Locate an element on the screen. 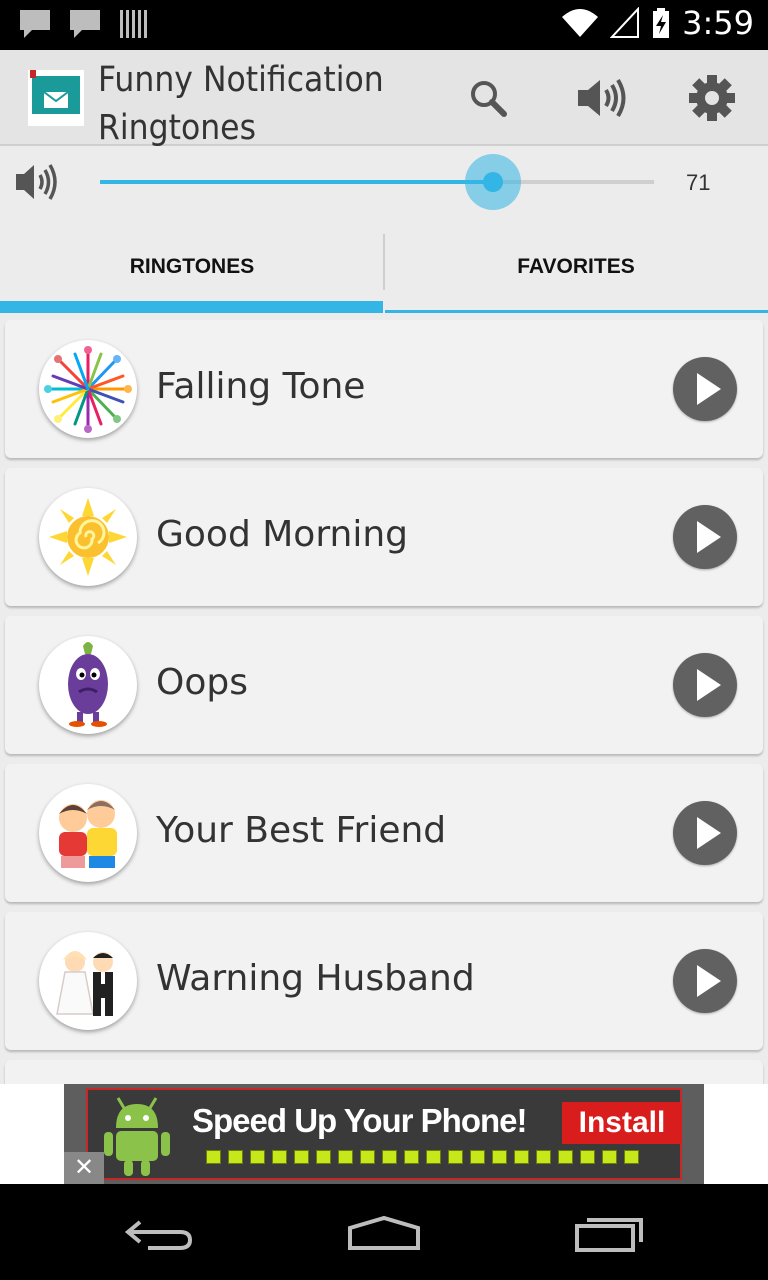 This screenshot has width=768, height=1280. back-button is located at coordinates (159, 1234).